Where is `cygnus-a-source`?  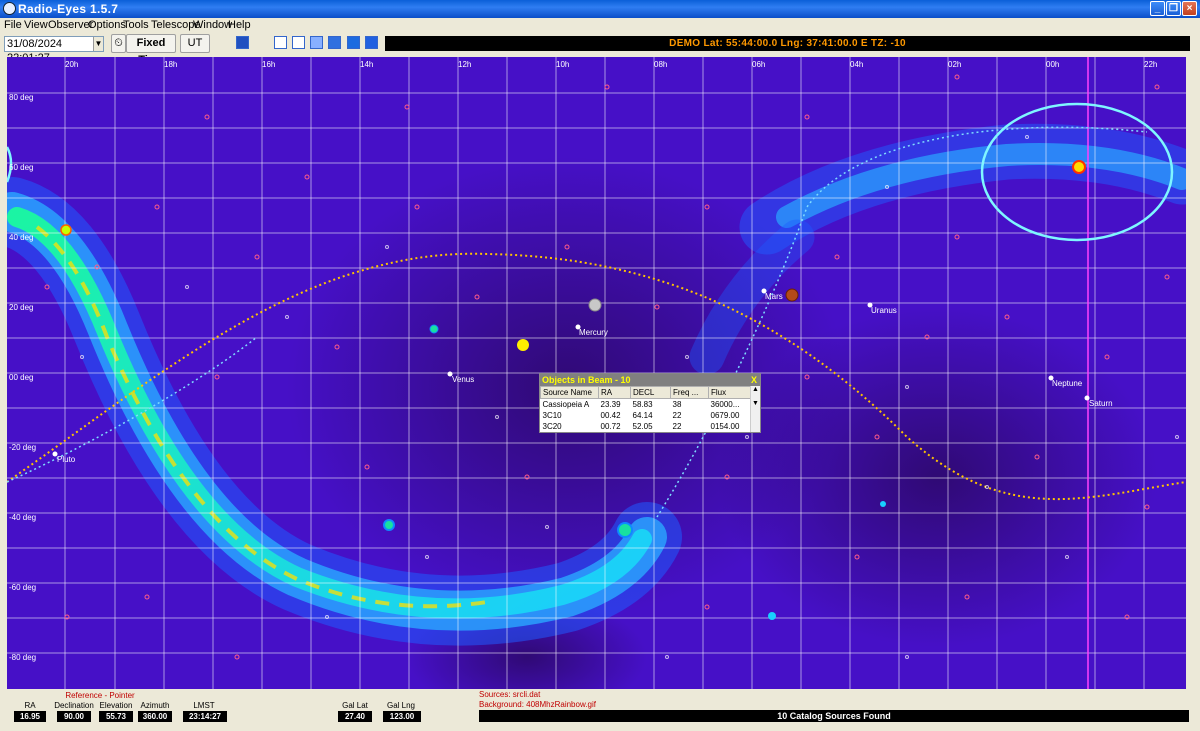 cygnus-a-source is located at coordinates (66, 230).